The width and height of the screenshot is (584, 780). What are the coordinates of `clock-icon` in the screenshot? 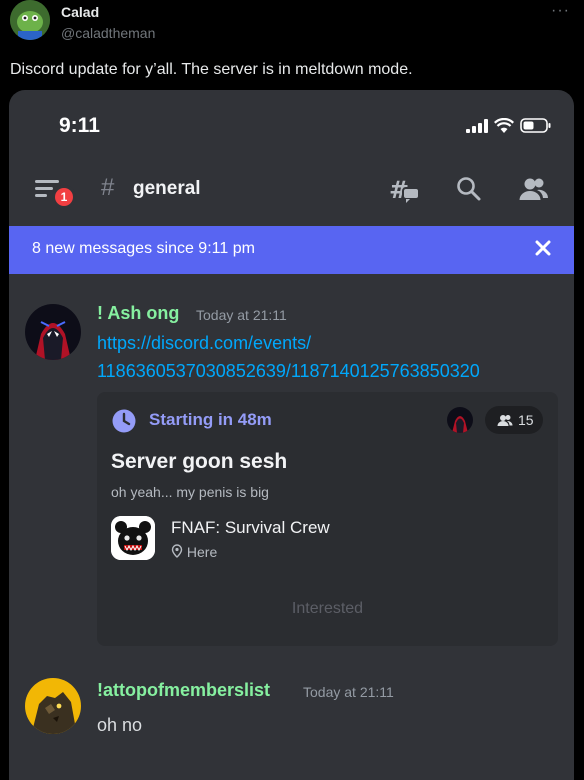 It's located at (124, 423).